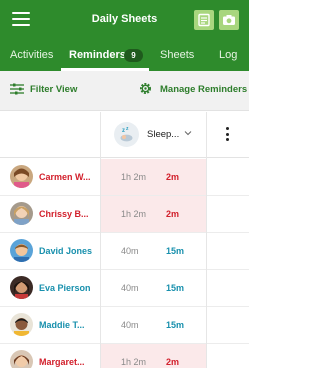 The height and width of the screenshot is (368, 320). I want to click on camera-button, so click(229, 20).